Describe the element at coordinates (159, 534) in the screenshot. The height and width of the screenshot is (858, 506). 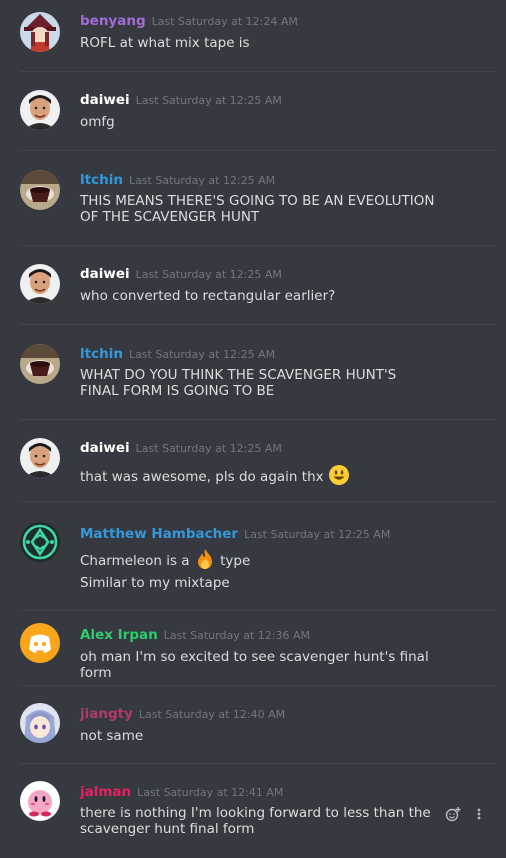
I see `author-name: Matthew Hambacher` at that location.